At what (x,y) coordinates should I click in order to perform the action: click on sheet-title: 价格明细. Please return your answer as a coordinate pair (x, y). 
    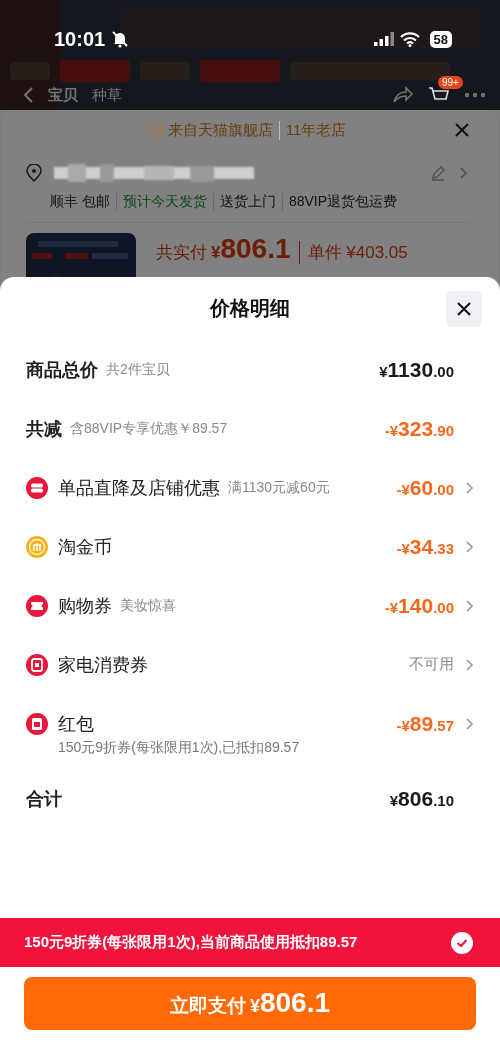
    Looking at the image, I should click on (250, 308).